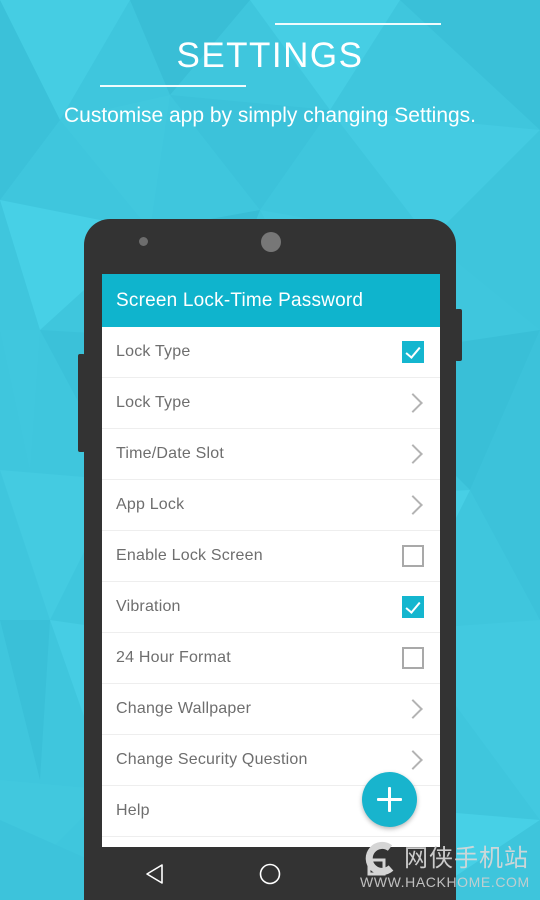 The width and height of the screenshot is (540, 900). What do you see at coordinates (389, 799) in the screenshot?
I see `add-fab-button` at bounding box center [389, 799].